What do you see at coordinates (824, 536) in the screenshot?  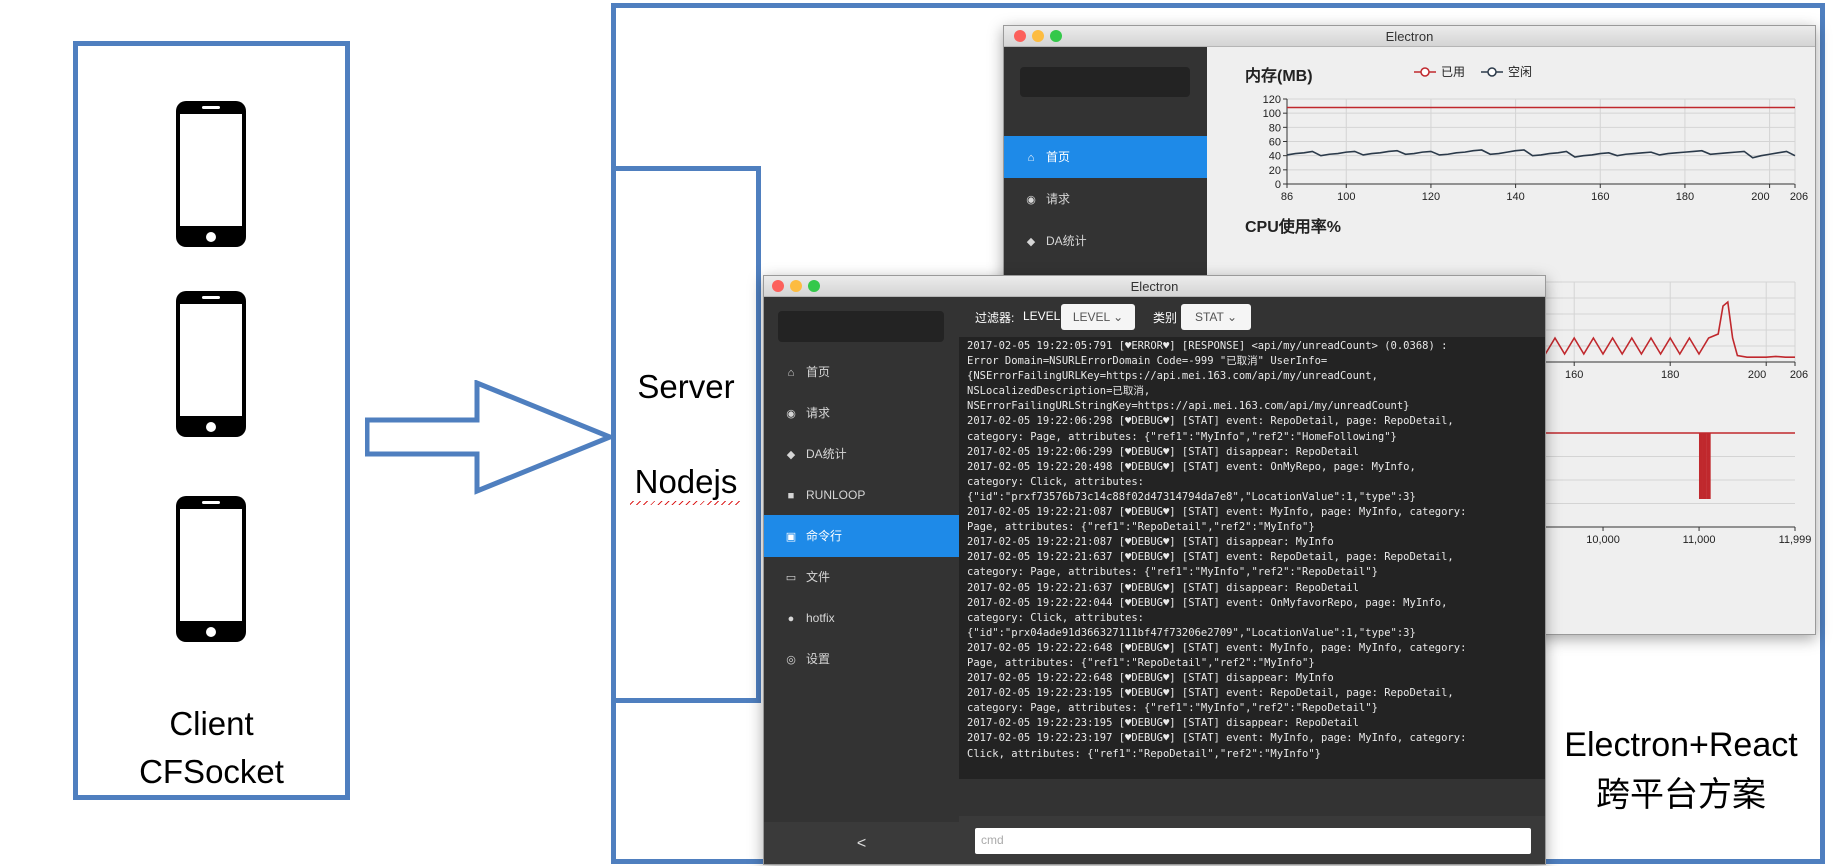 I see `sidebar-item-label: 命令行` at bounding box center [824, 536].